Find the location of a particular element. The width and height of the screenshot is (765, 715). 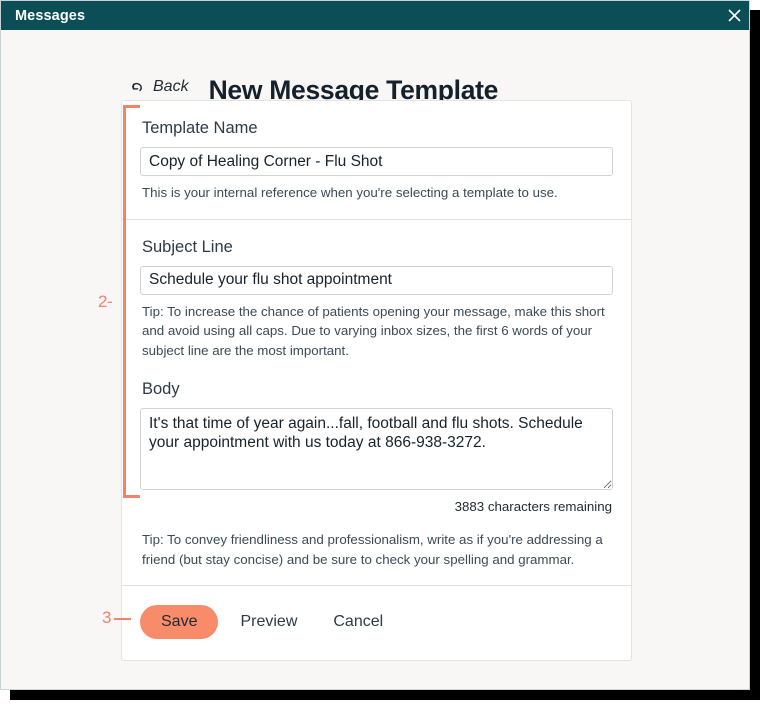

back-label: Back is located at coordinates (171, 87).